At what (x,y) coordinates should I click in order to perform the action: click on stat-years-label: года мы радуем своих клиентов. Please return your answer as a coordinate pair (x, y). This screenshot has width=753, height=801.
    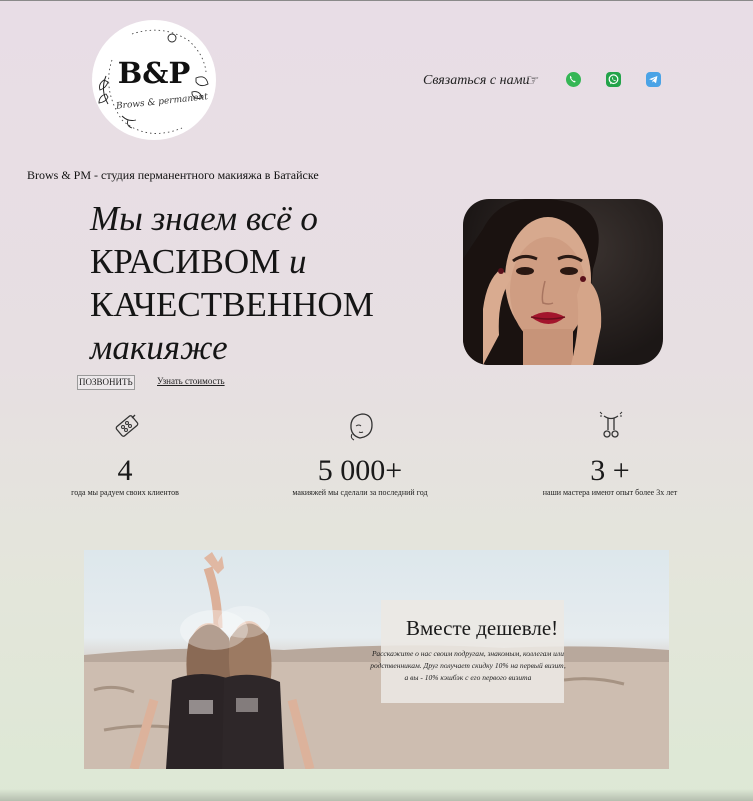
    Looking at the image, I should click on (125, 492).